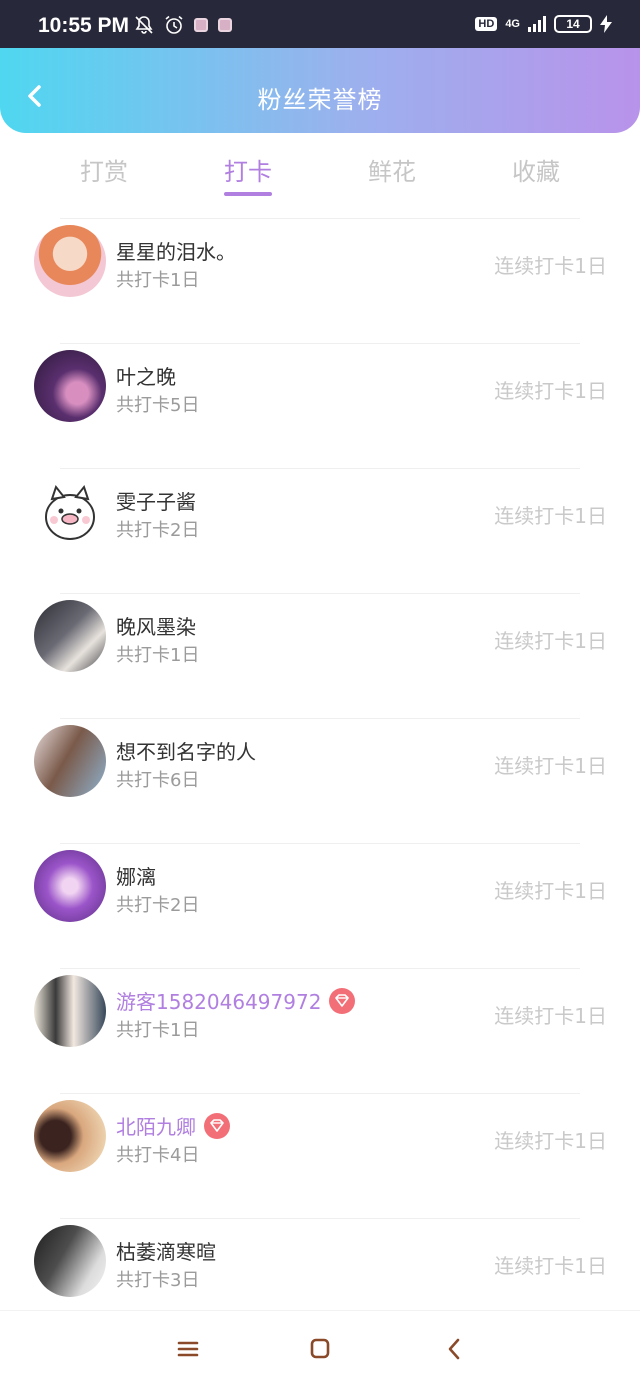  What do you see at coordinates (158, 1155) in the screenshot?
I see `total-checkin: 共打卡4日` at bounding box center [158, 1155].